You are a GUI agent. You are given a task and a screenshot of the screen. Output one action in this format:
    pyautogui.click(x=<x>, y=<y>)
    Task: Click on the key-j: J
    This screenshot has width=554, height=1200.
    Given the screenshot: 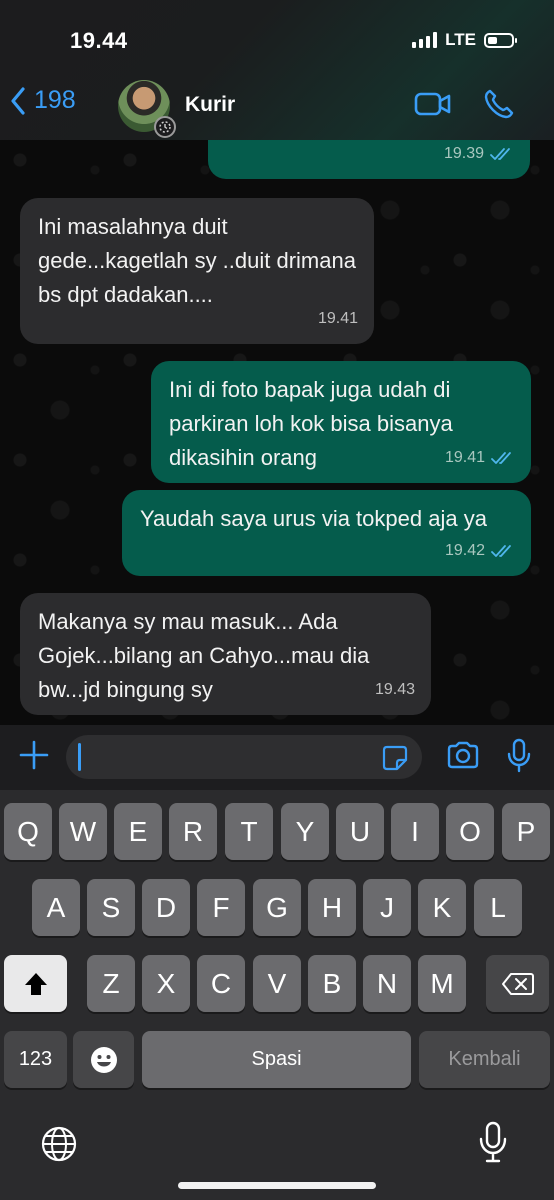 What is the action you would take?
    pyautogui.click(x=387, y=907)
    